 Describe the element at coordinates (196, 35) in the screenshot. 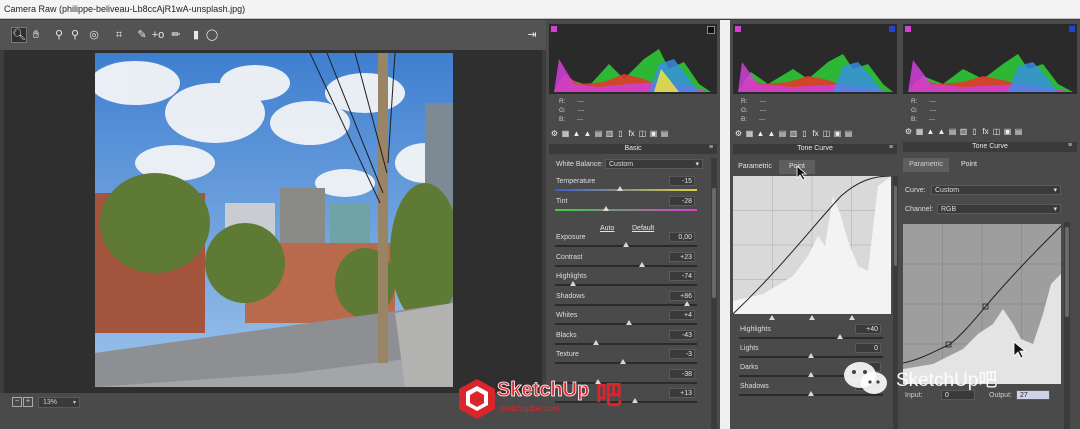

I see `graduated-filter-tool-icon: ▮` at that location.